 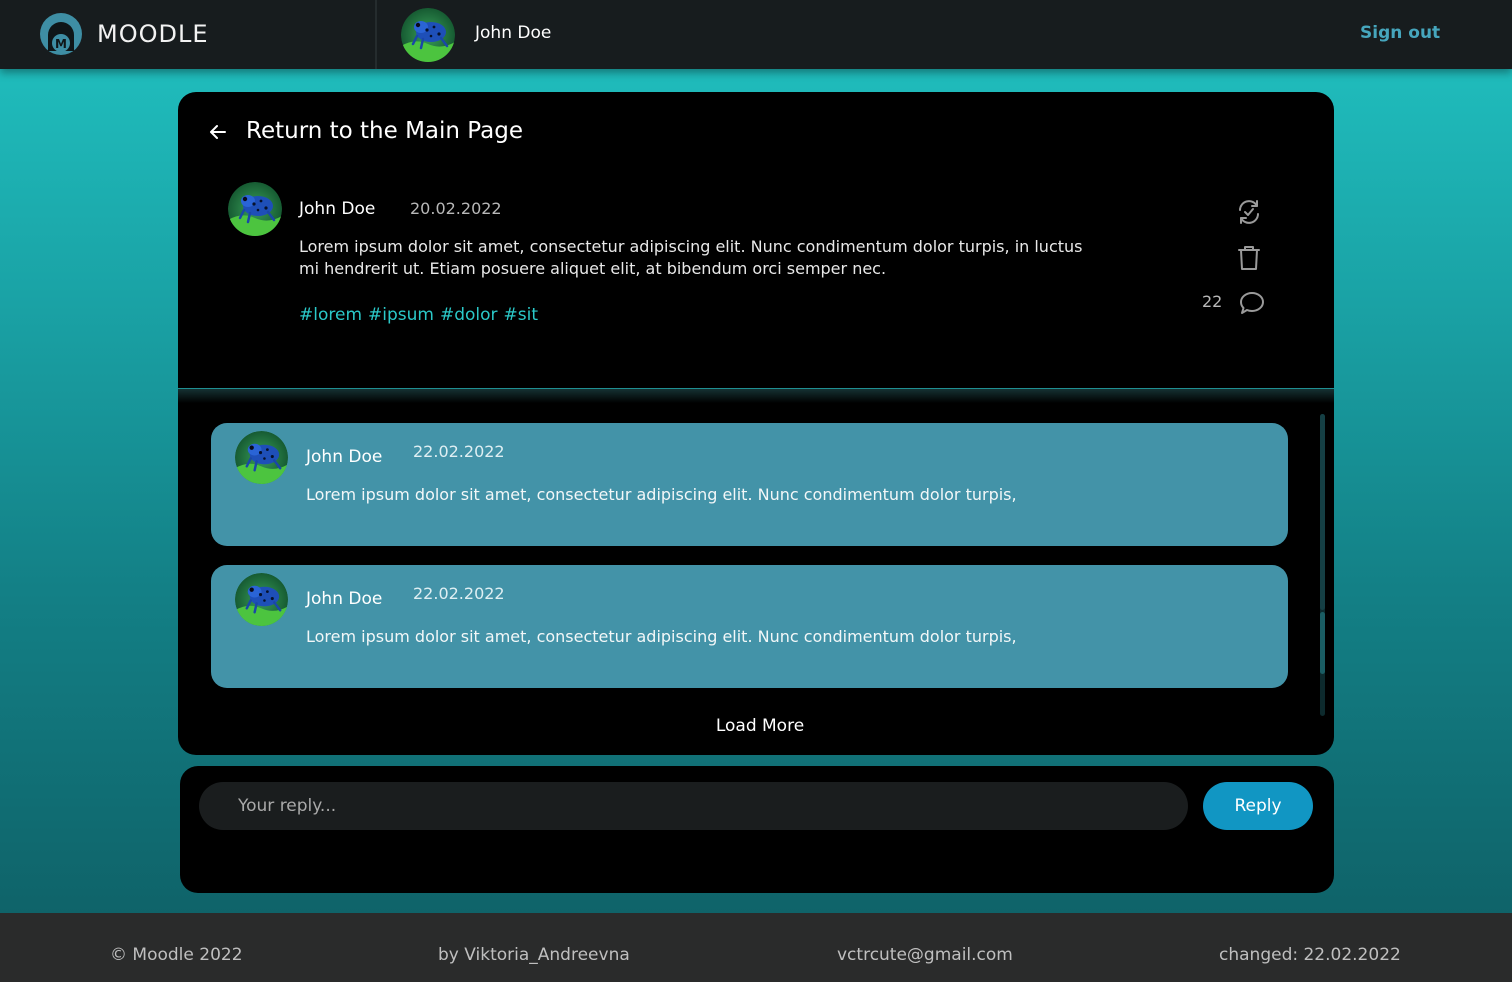 I want to click on tag-link: #sit, so click(x=521, y=315).